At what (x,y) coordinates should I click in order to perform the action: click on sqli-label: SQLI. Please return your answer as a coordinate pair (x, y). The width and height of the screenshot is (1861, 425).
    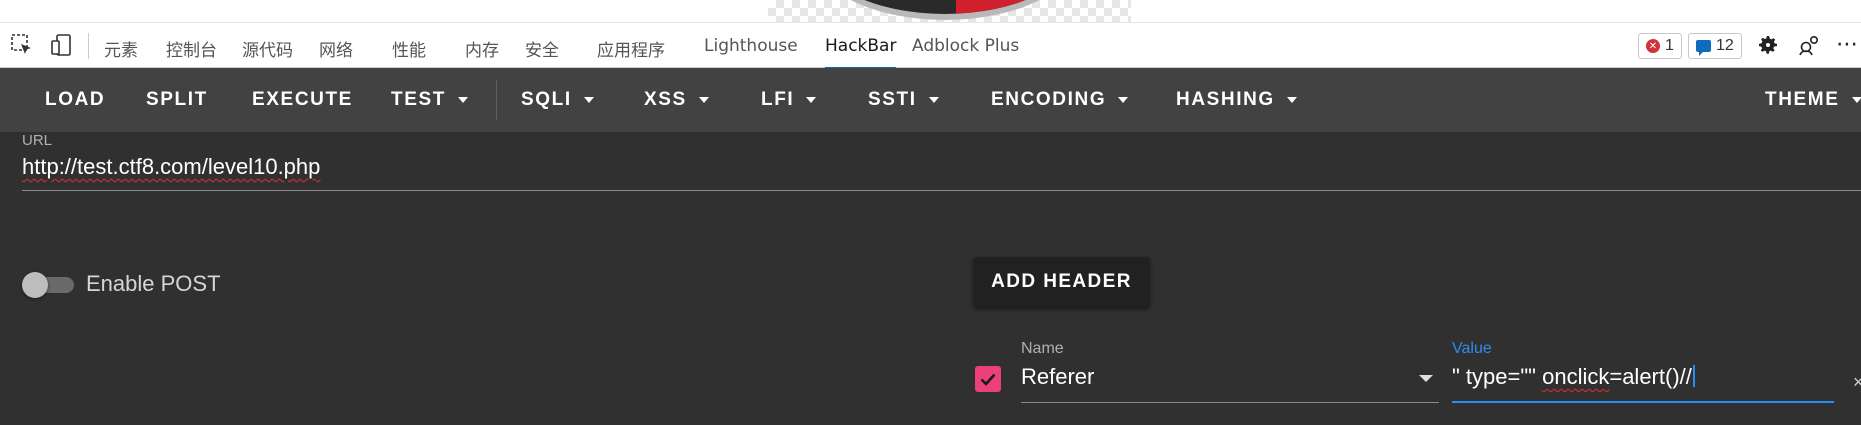
    Looking at the image, I should click on (546, 99).